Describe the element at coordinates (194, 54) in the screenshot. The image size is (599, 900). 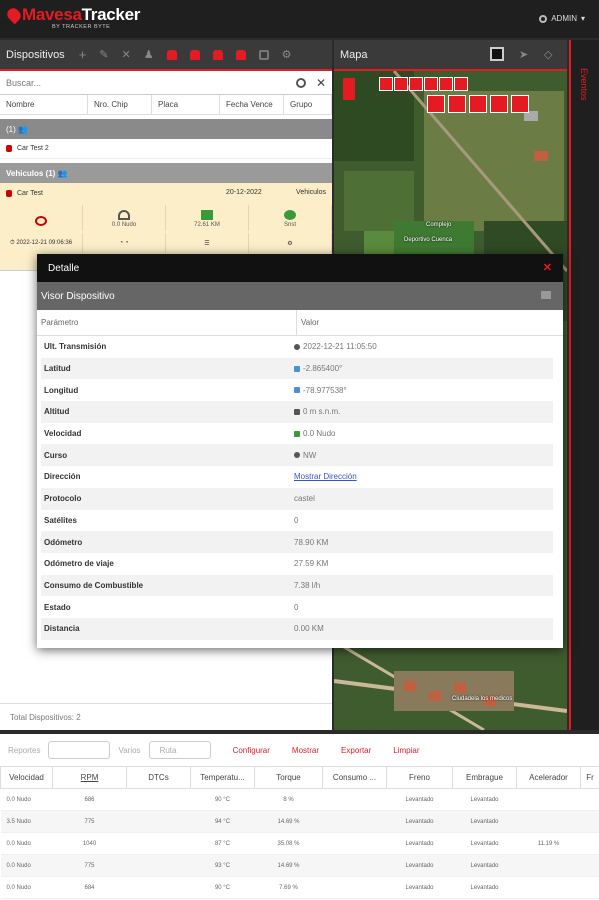
I see `car-alert-icon` at that location.